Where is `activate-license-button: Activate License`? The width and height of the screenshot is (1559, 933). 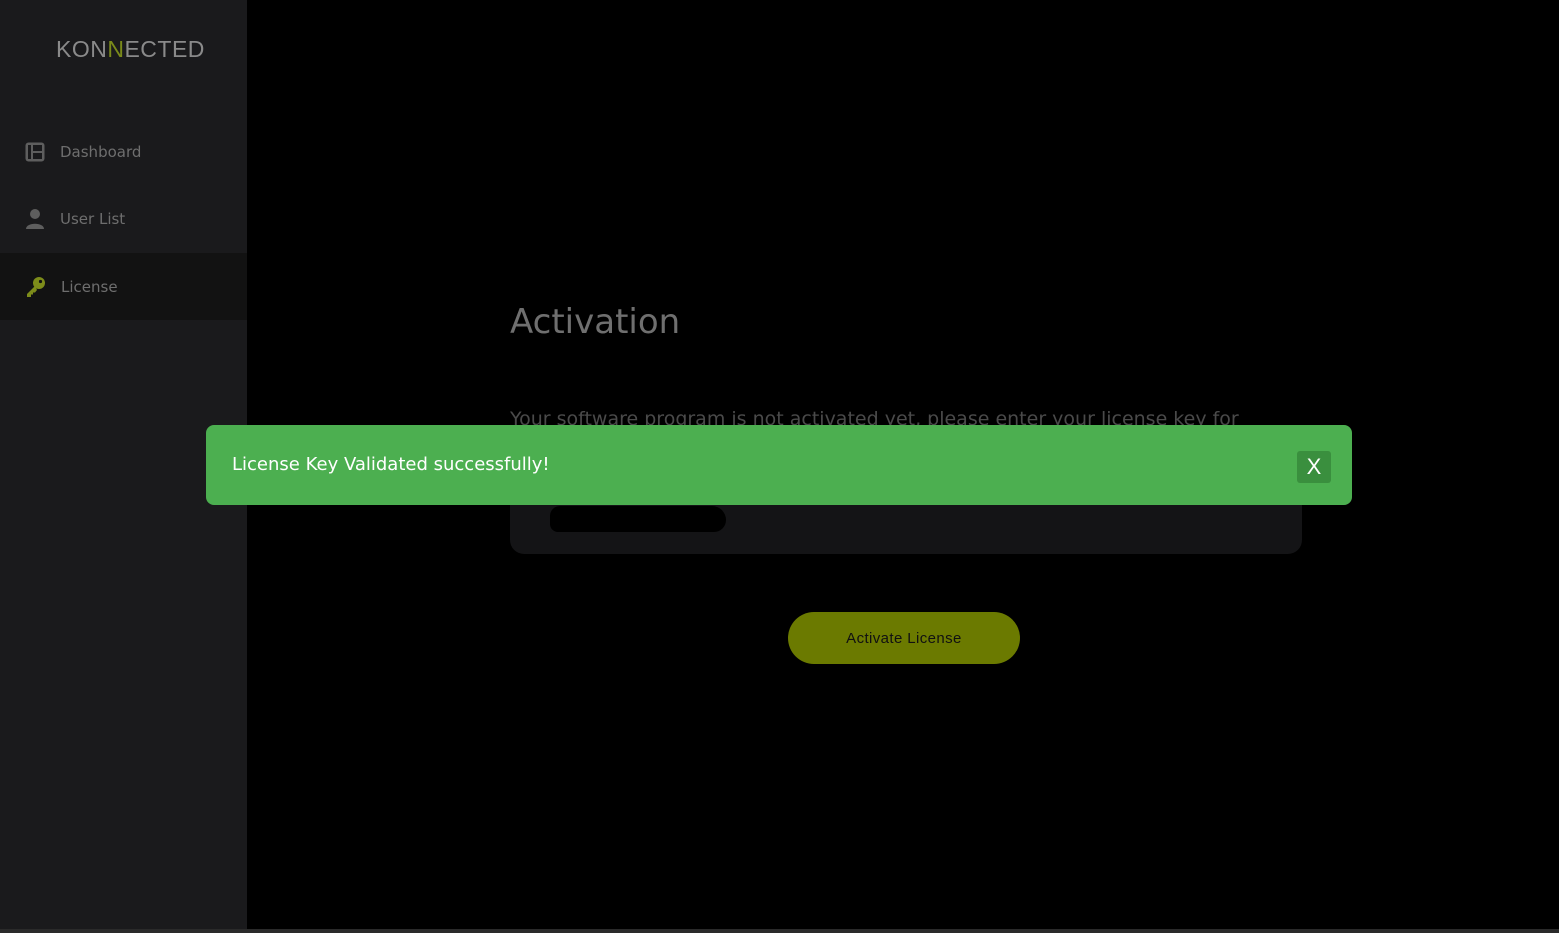
activate-license-button: Activate License is located at coordinates (904, 638).